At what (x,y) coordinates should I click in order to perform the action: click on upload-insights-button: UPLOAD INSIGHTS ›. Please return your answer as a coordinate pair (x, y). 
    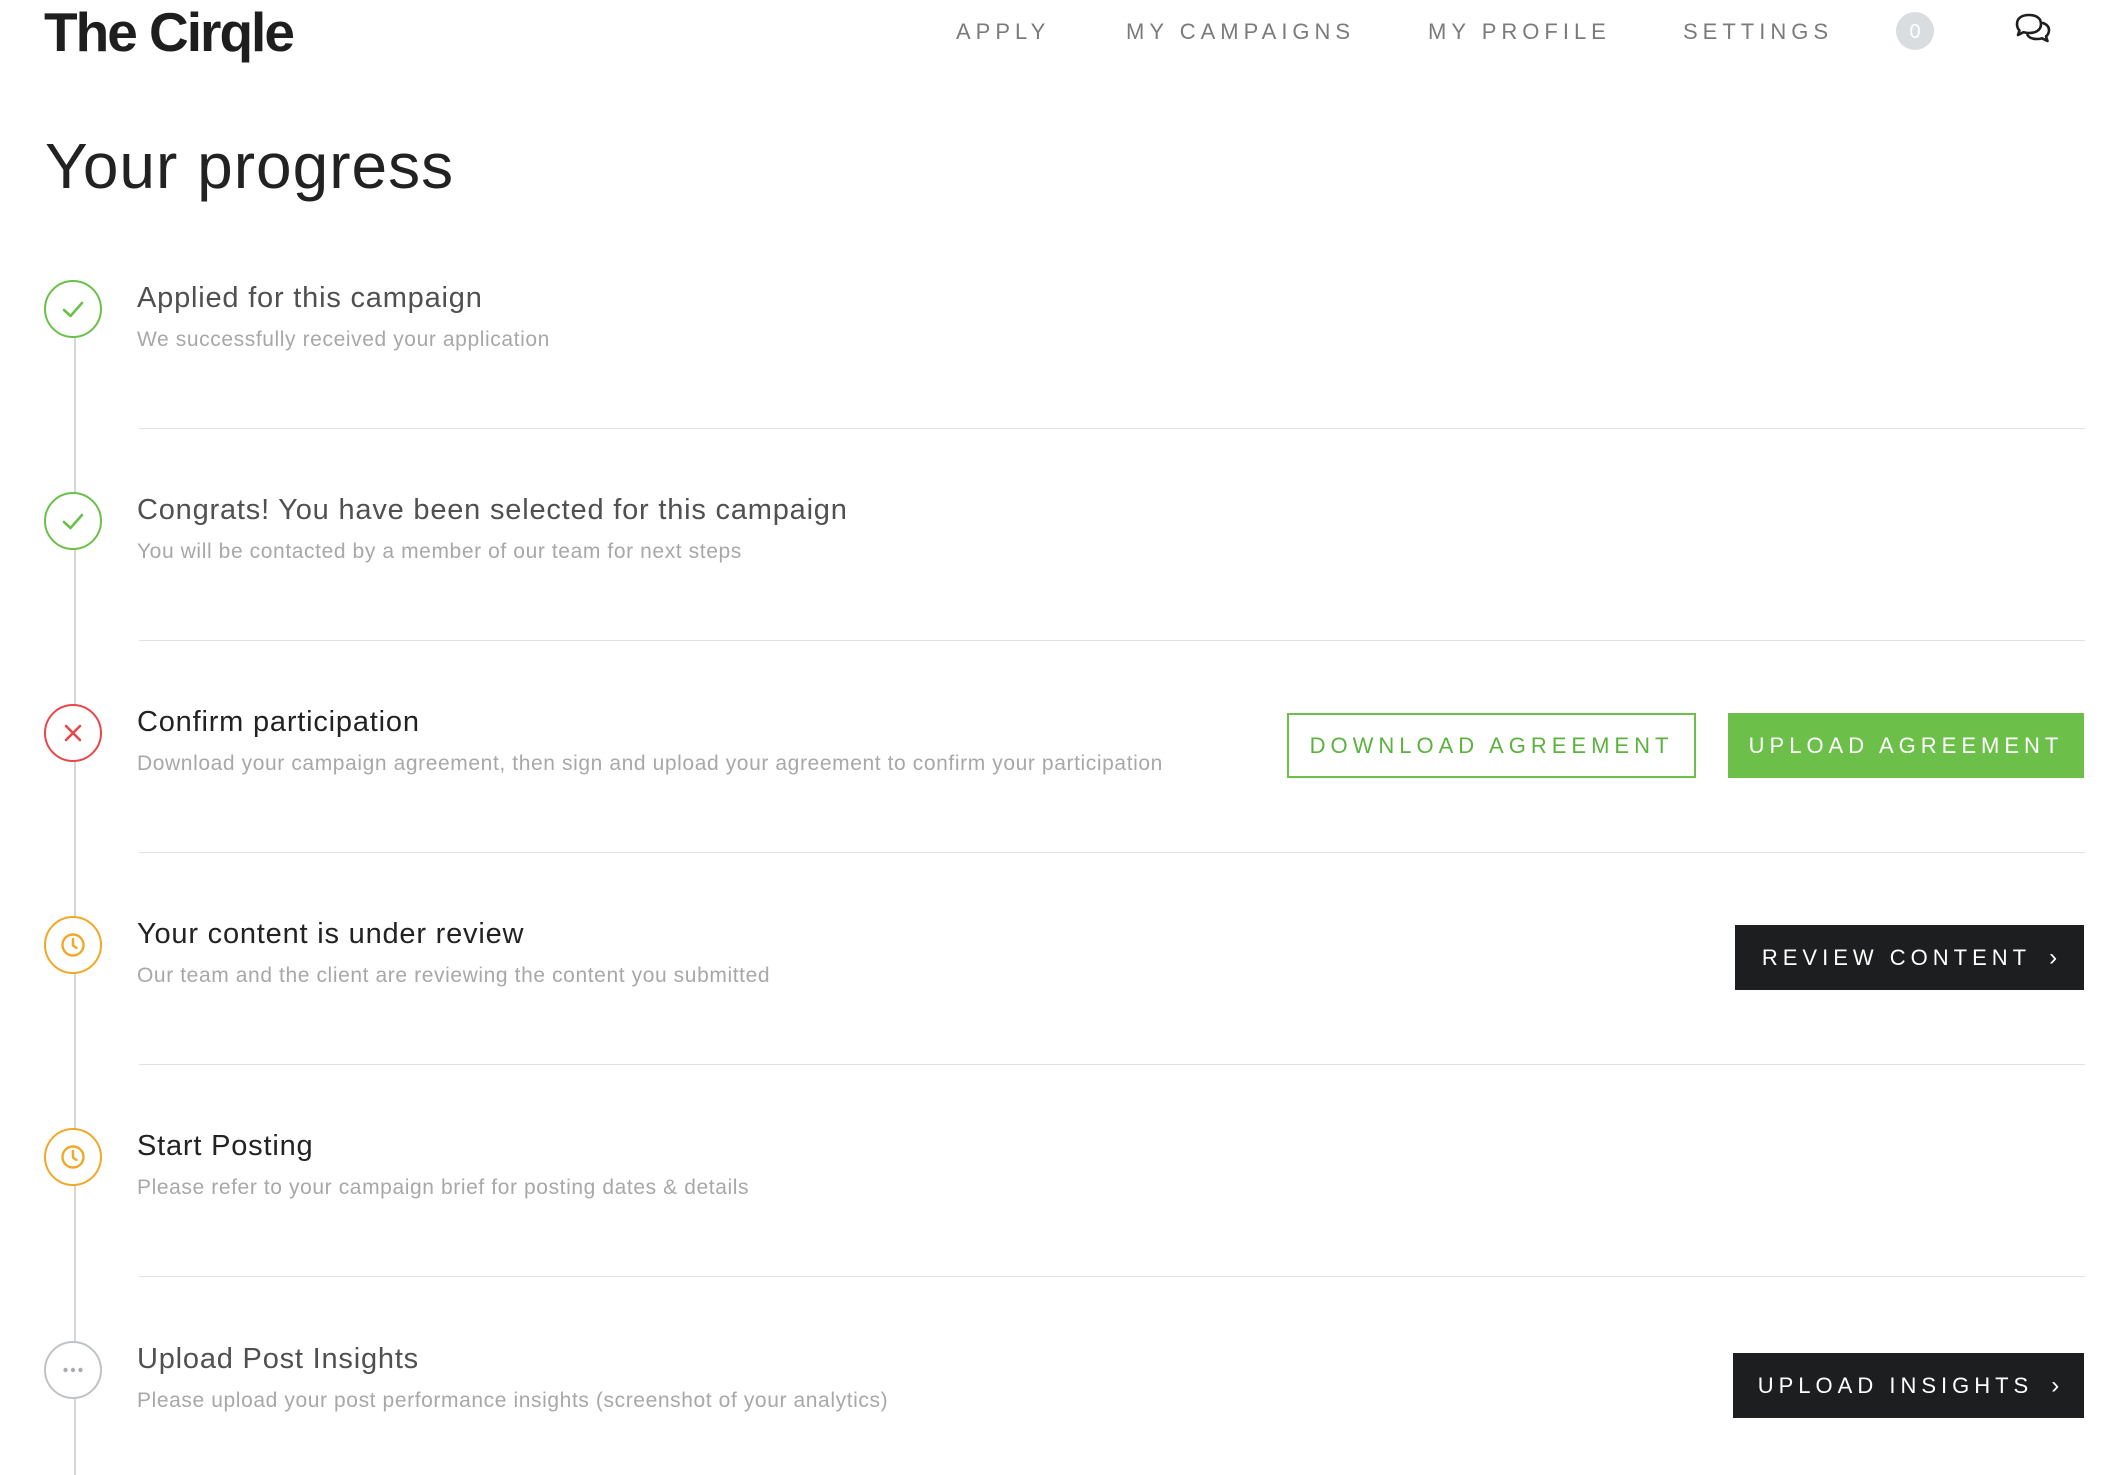
    Looking at the image, I should click on (1908, 1385).